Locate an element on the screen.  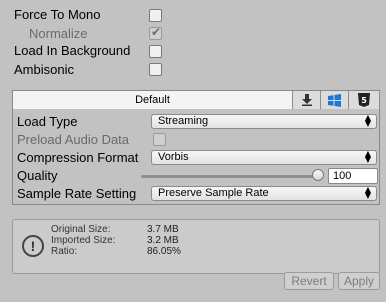
revert-button: Revert is located at coordinates (309, 281).